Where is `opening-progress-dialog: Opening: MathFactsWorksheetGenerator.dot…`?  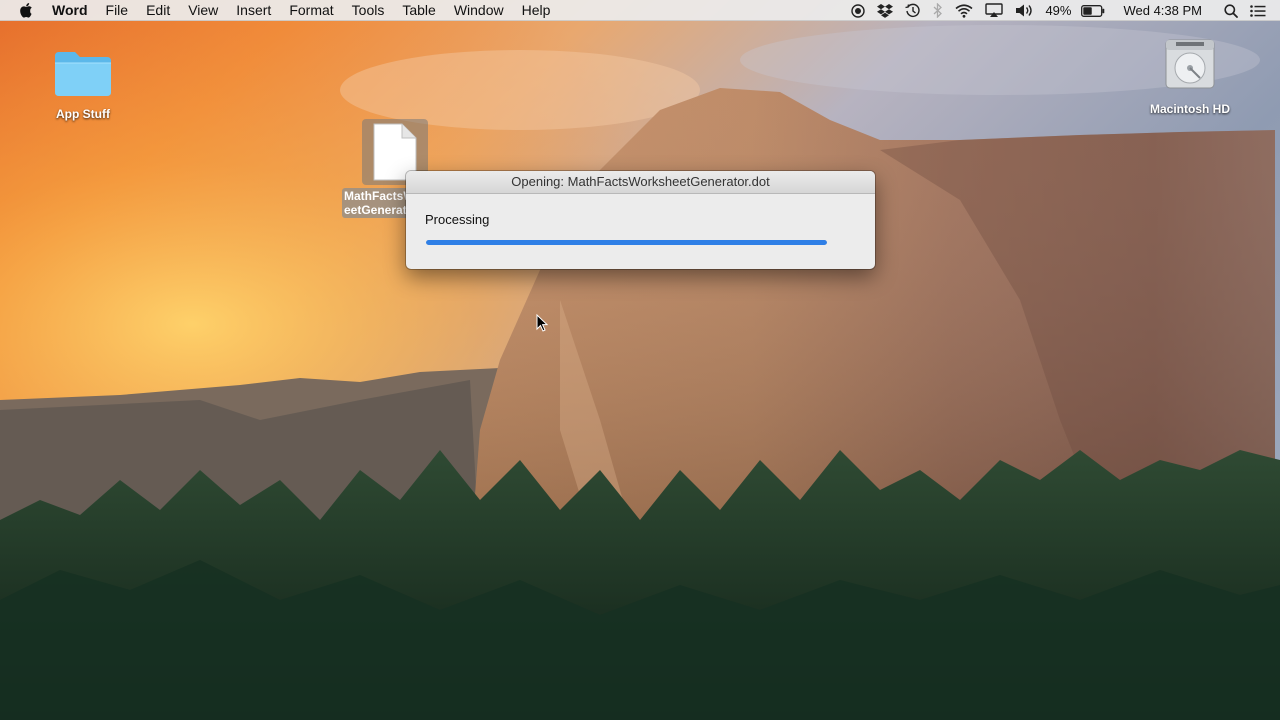
opening-progress-dialog: Opening: MathFactsWorksheetGenerator.dot… is located at coordinates (640, 220).